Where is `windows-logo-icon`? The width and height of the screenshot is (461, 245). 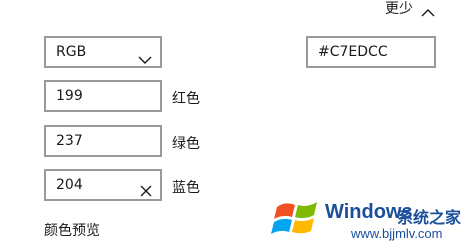
windows-logo-icon is located at coordinates (297, 217).